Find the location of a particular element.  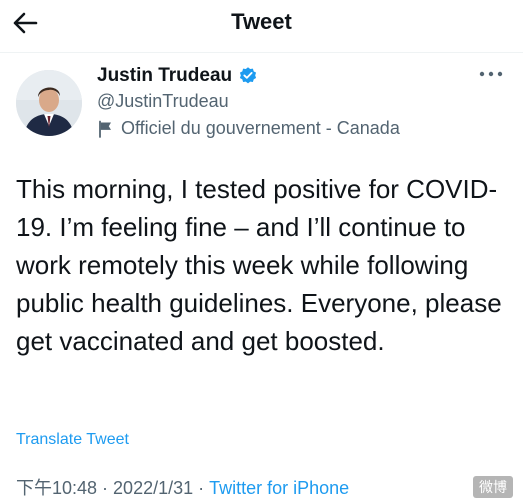

flag-icon is located at coordinates (106, 129).